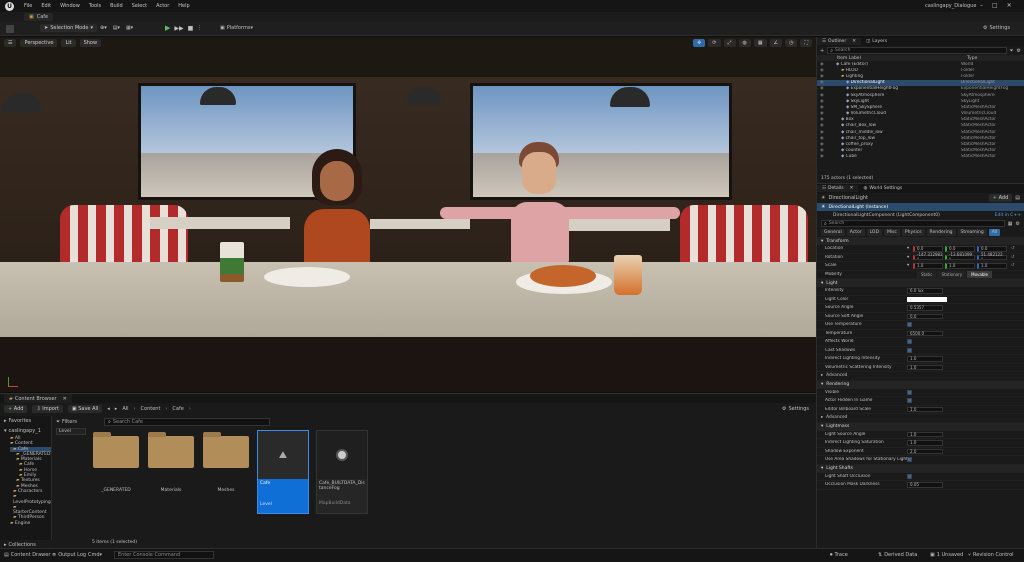 The width and height of the screenshot is (1024, 562). Describe the element at coordinates (960, 249) in the screenshot. I see `location-field: 0.0` at that location.